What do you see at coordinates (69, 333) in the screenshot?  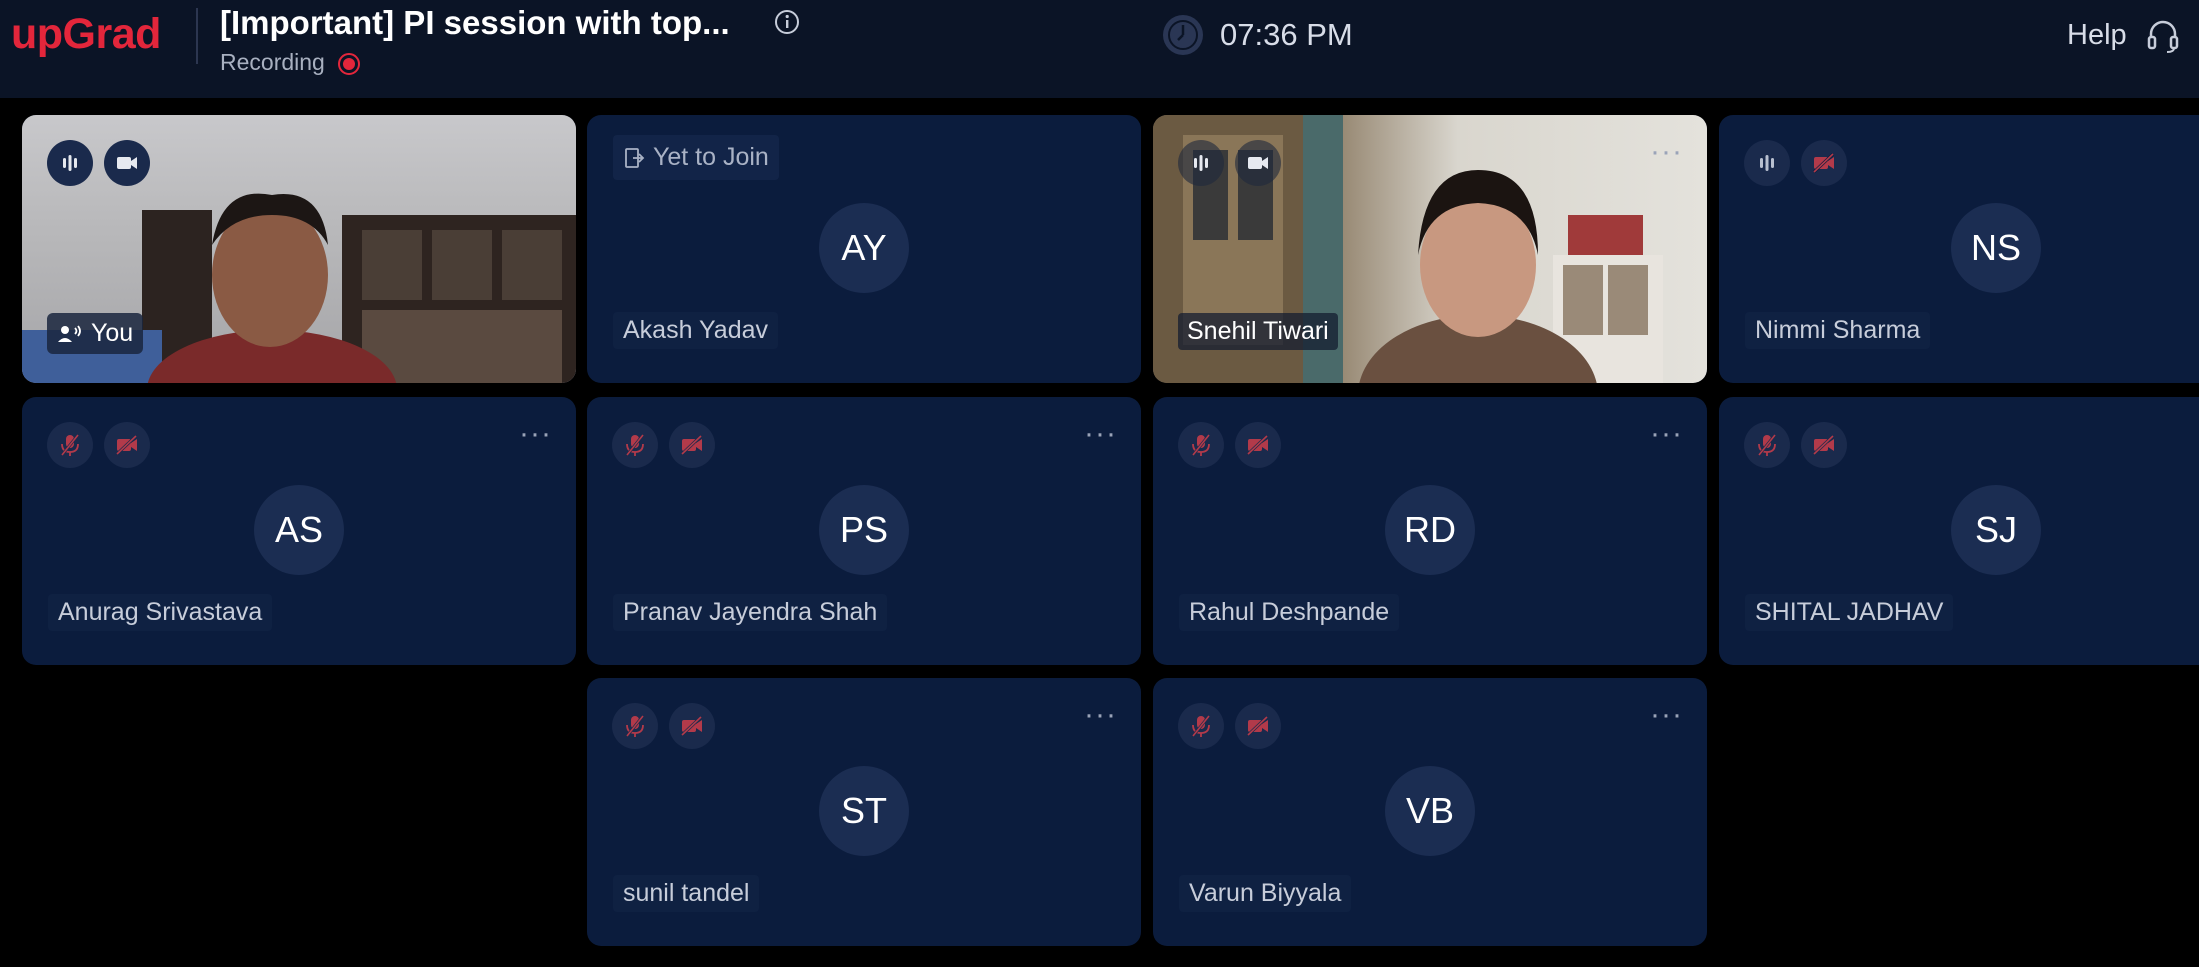 I see `speaker-person-icon` at bounding box center [69, 333].